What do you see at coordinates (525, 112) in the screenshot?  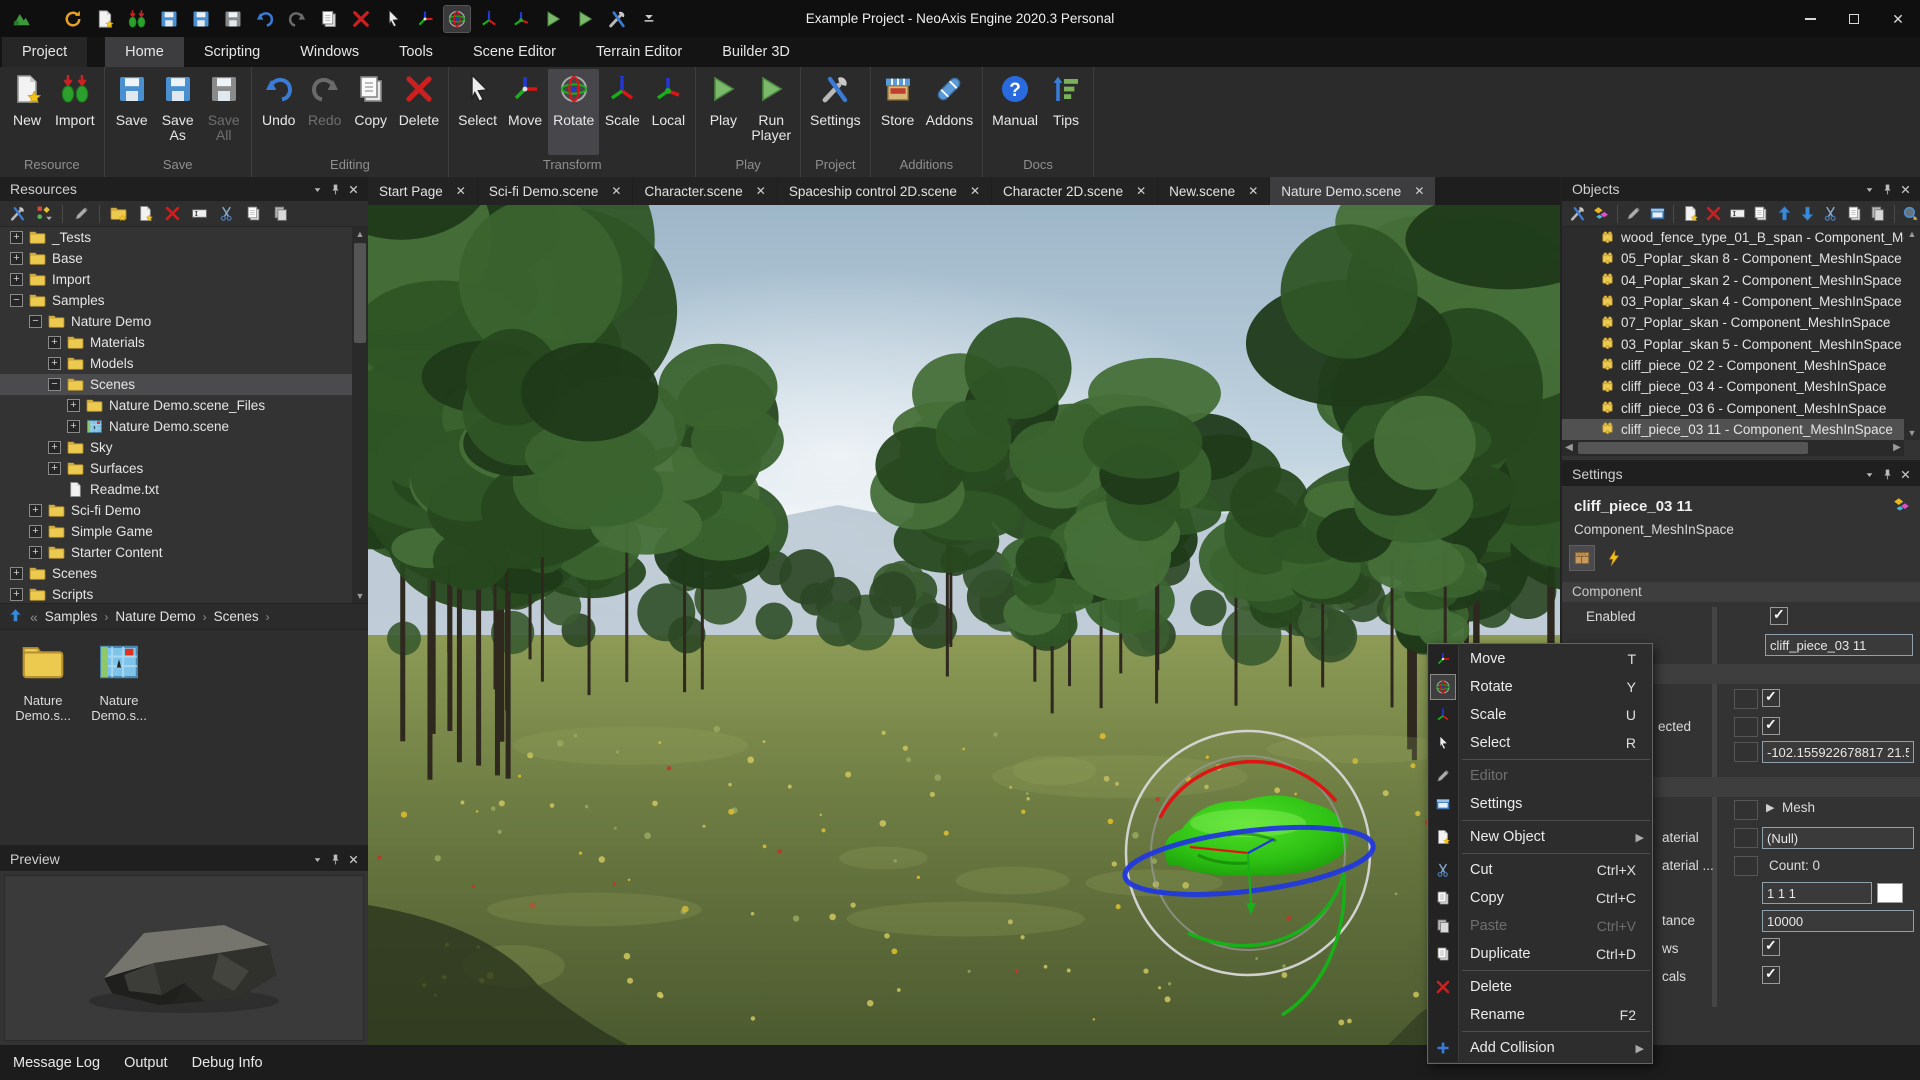 I see `move-button: Move` at bounding box center [525, 112].